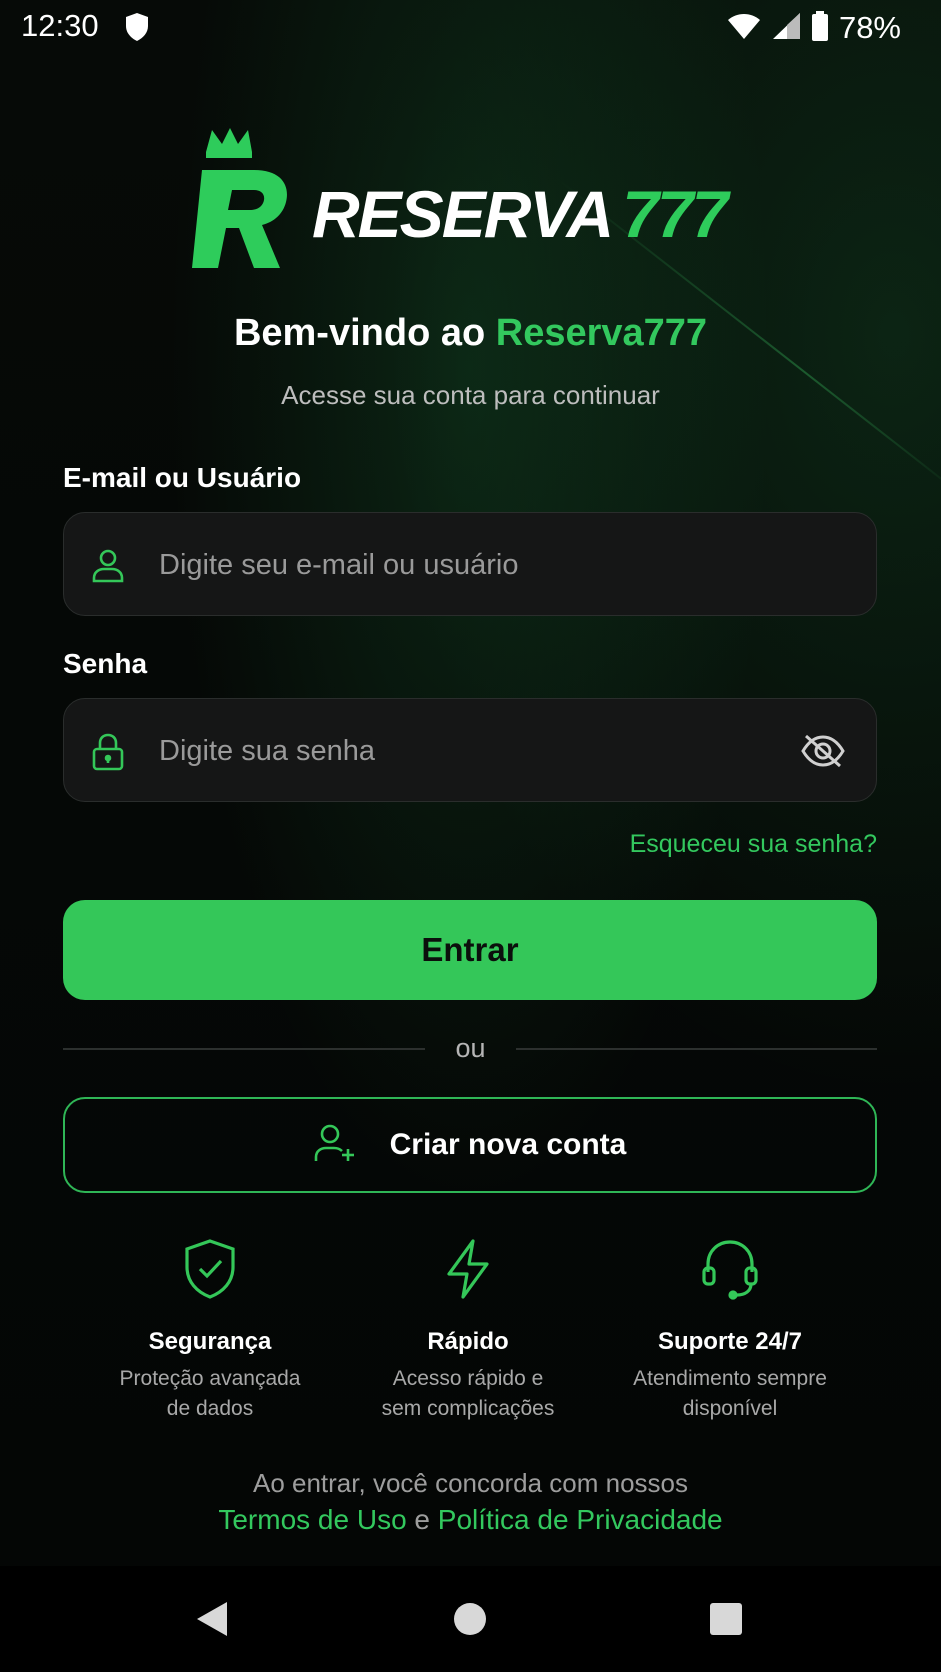  I want to click on feature-title: Suporte 24/7, so click(730, 1341).